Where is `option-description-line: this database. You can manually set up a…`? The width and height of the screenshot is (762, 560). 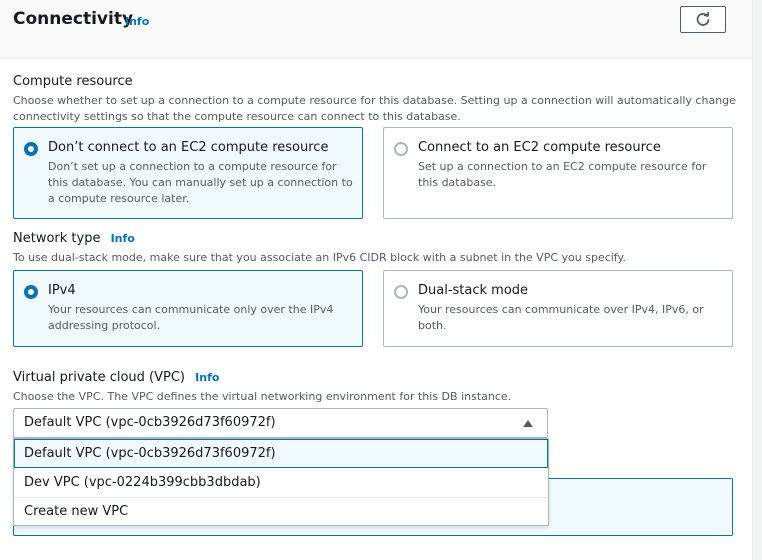 option-description-line: this database. You can manually set up a… is located at coordinates (200, 182).